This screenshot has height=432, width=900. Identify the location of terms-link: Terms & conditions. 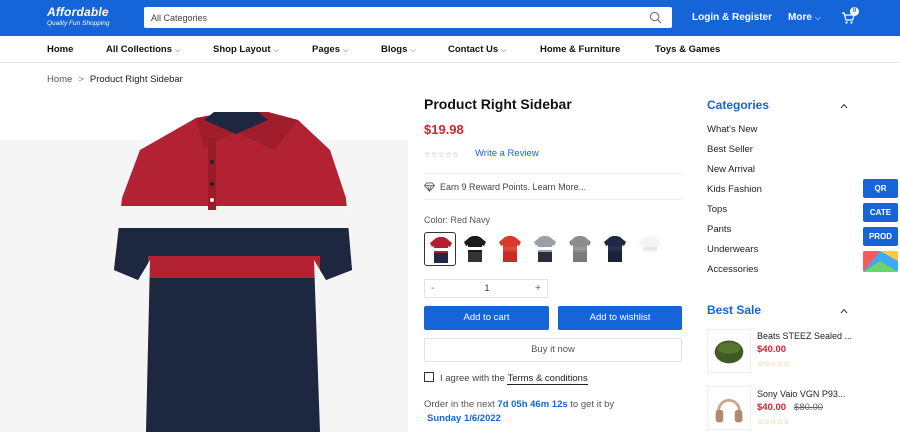
(547, 379).